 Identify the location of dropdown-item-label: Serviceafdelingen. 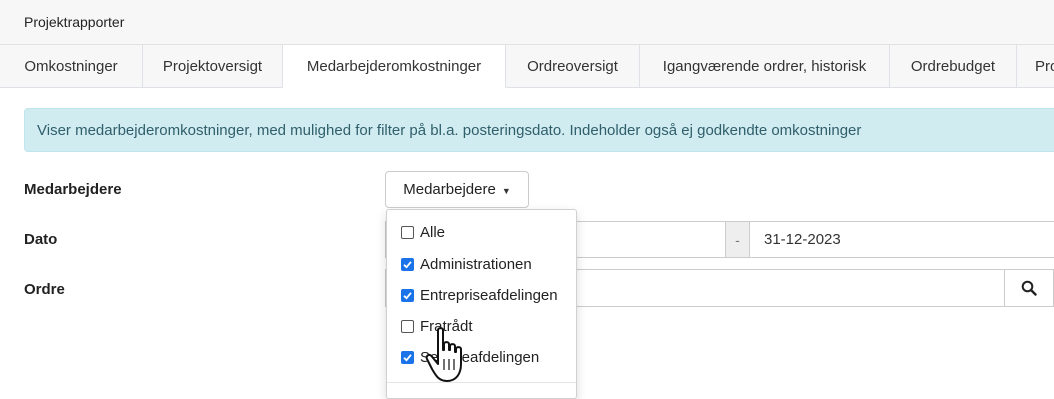
(480, 357).